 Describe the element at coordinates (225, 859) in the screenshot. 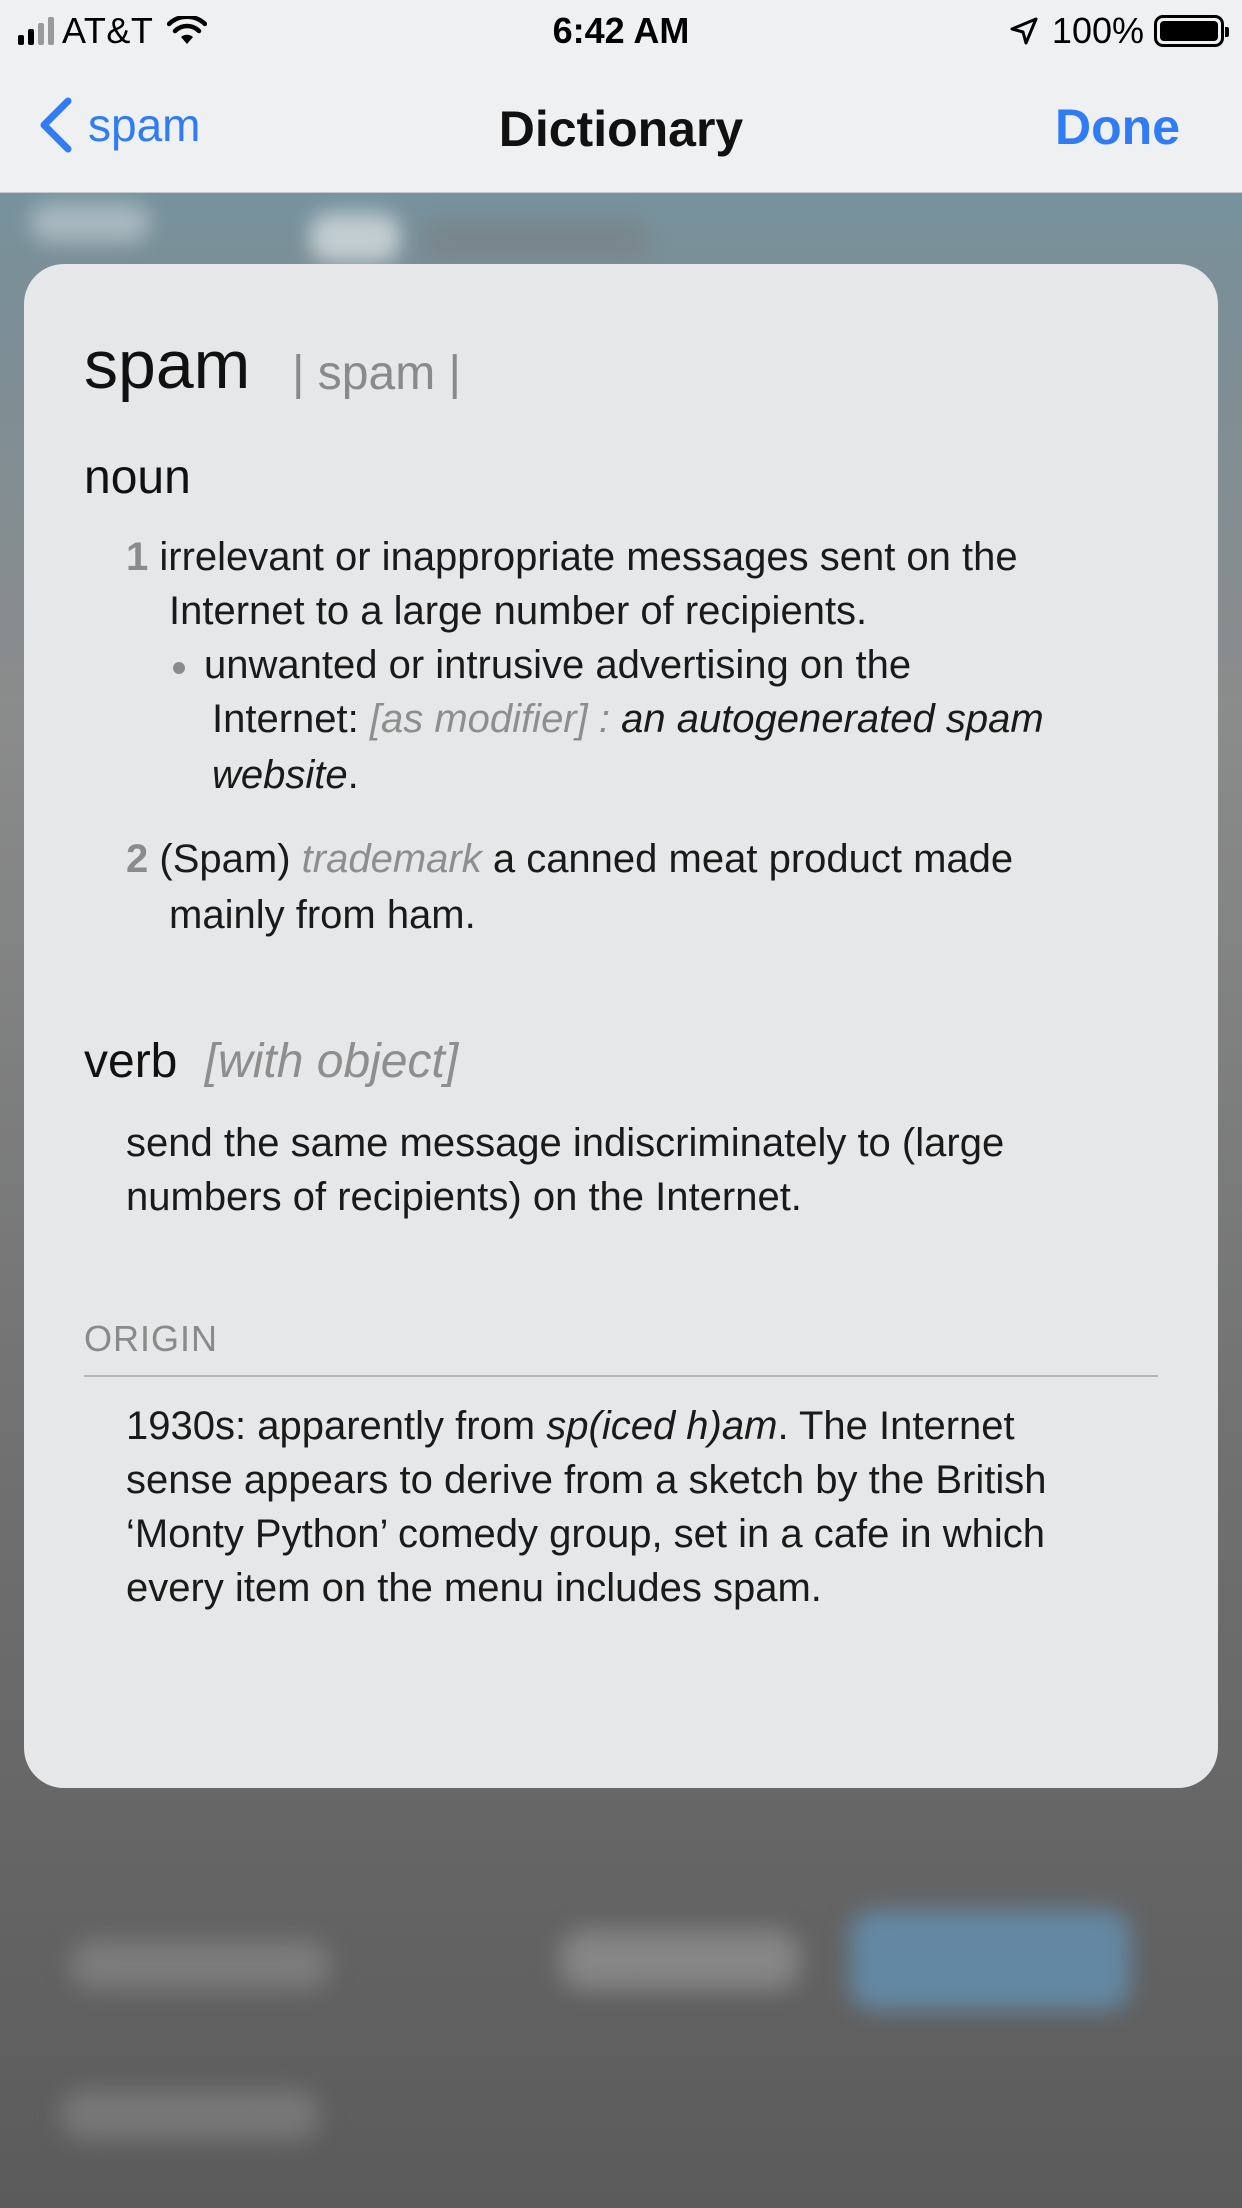

I see `sense-prefix: (Spam)` at that location.